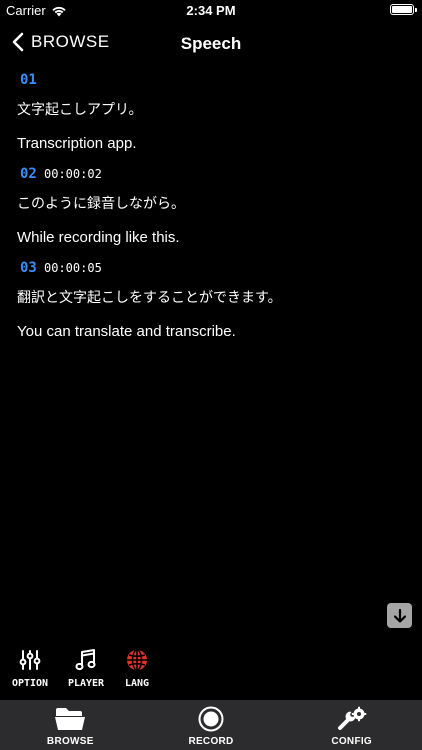 Image resolution: width=422 pixels, height=750 pixels. I want to click on entry-number: 03, so click(28, 268).